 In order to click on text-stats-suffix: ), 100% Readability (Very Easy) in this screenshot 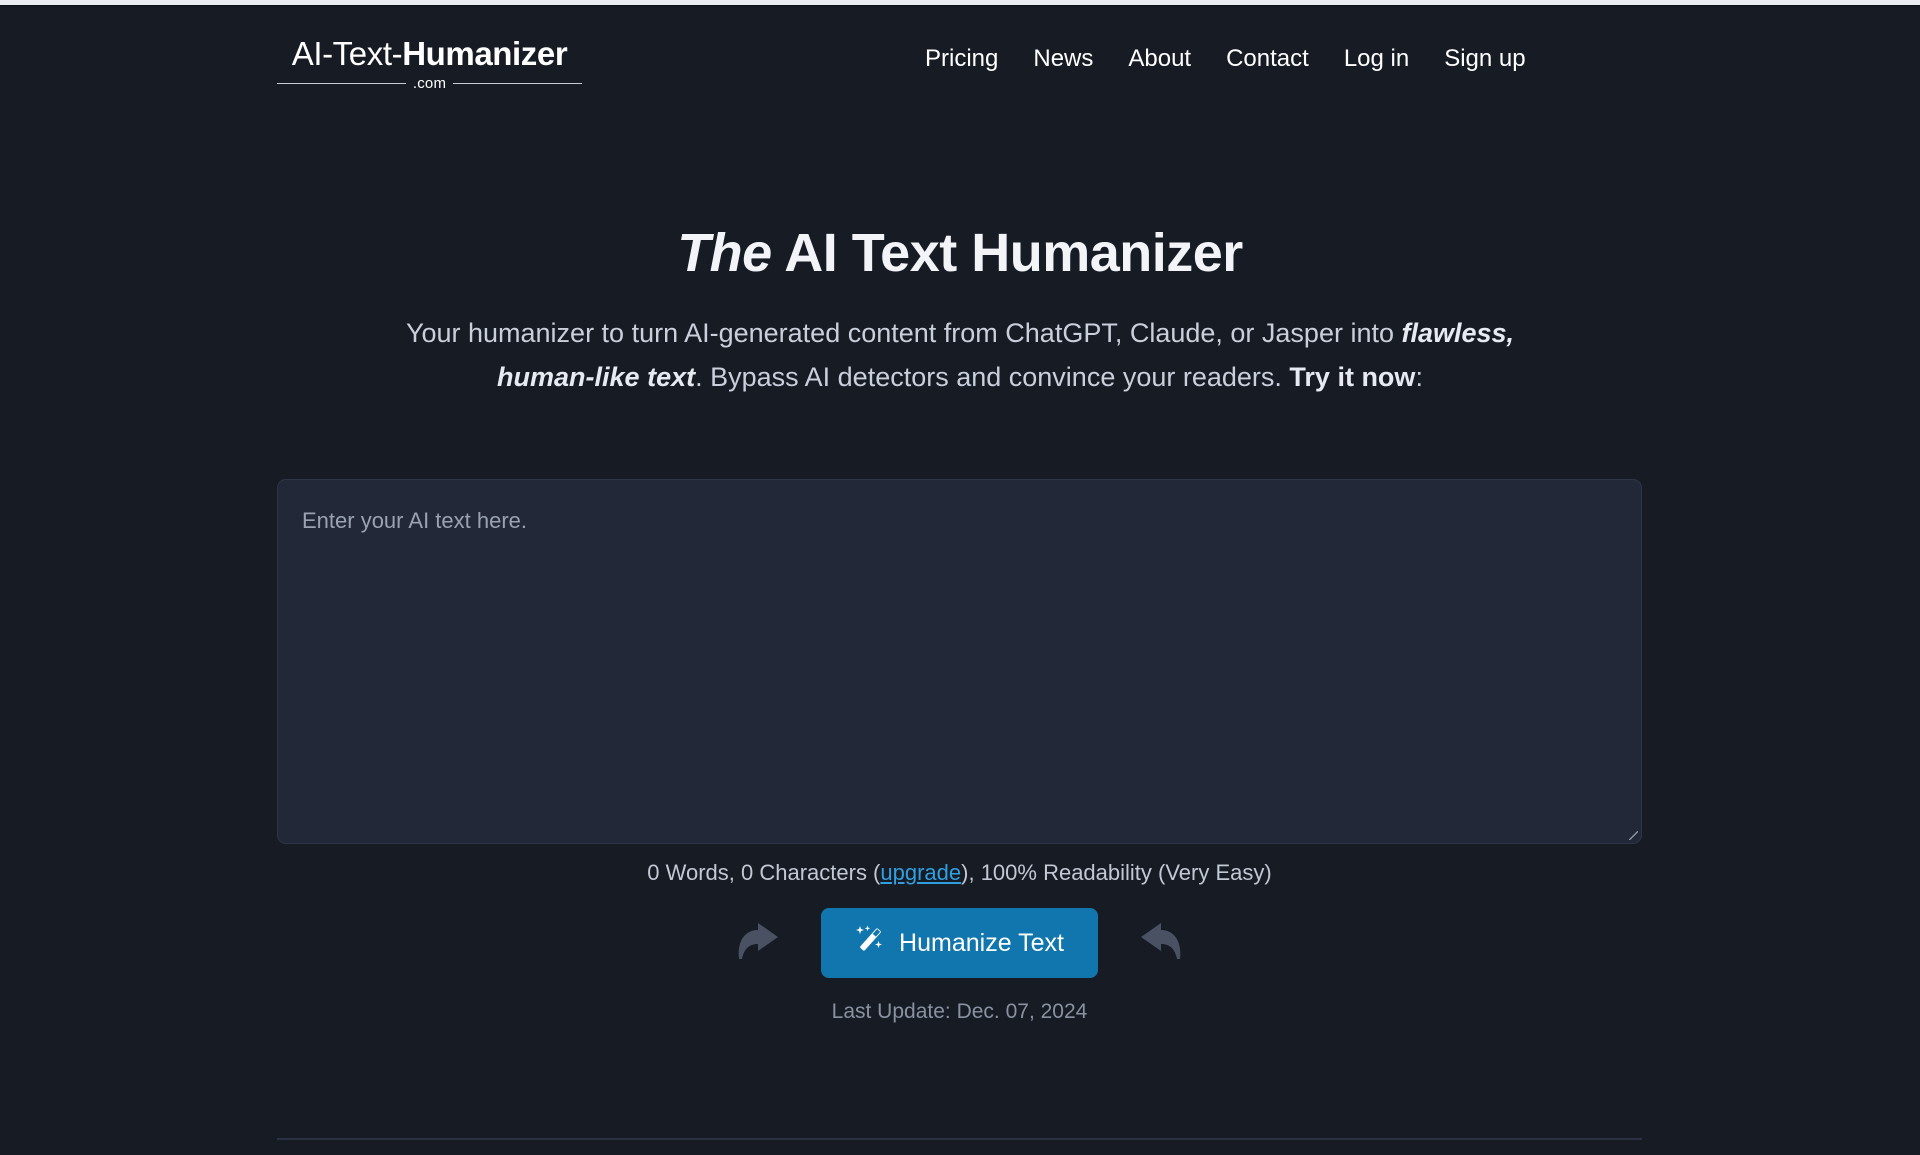, I will do `click(1116, 872)`.